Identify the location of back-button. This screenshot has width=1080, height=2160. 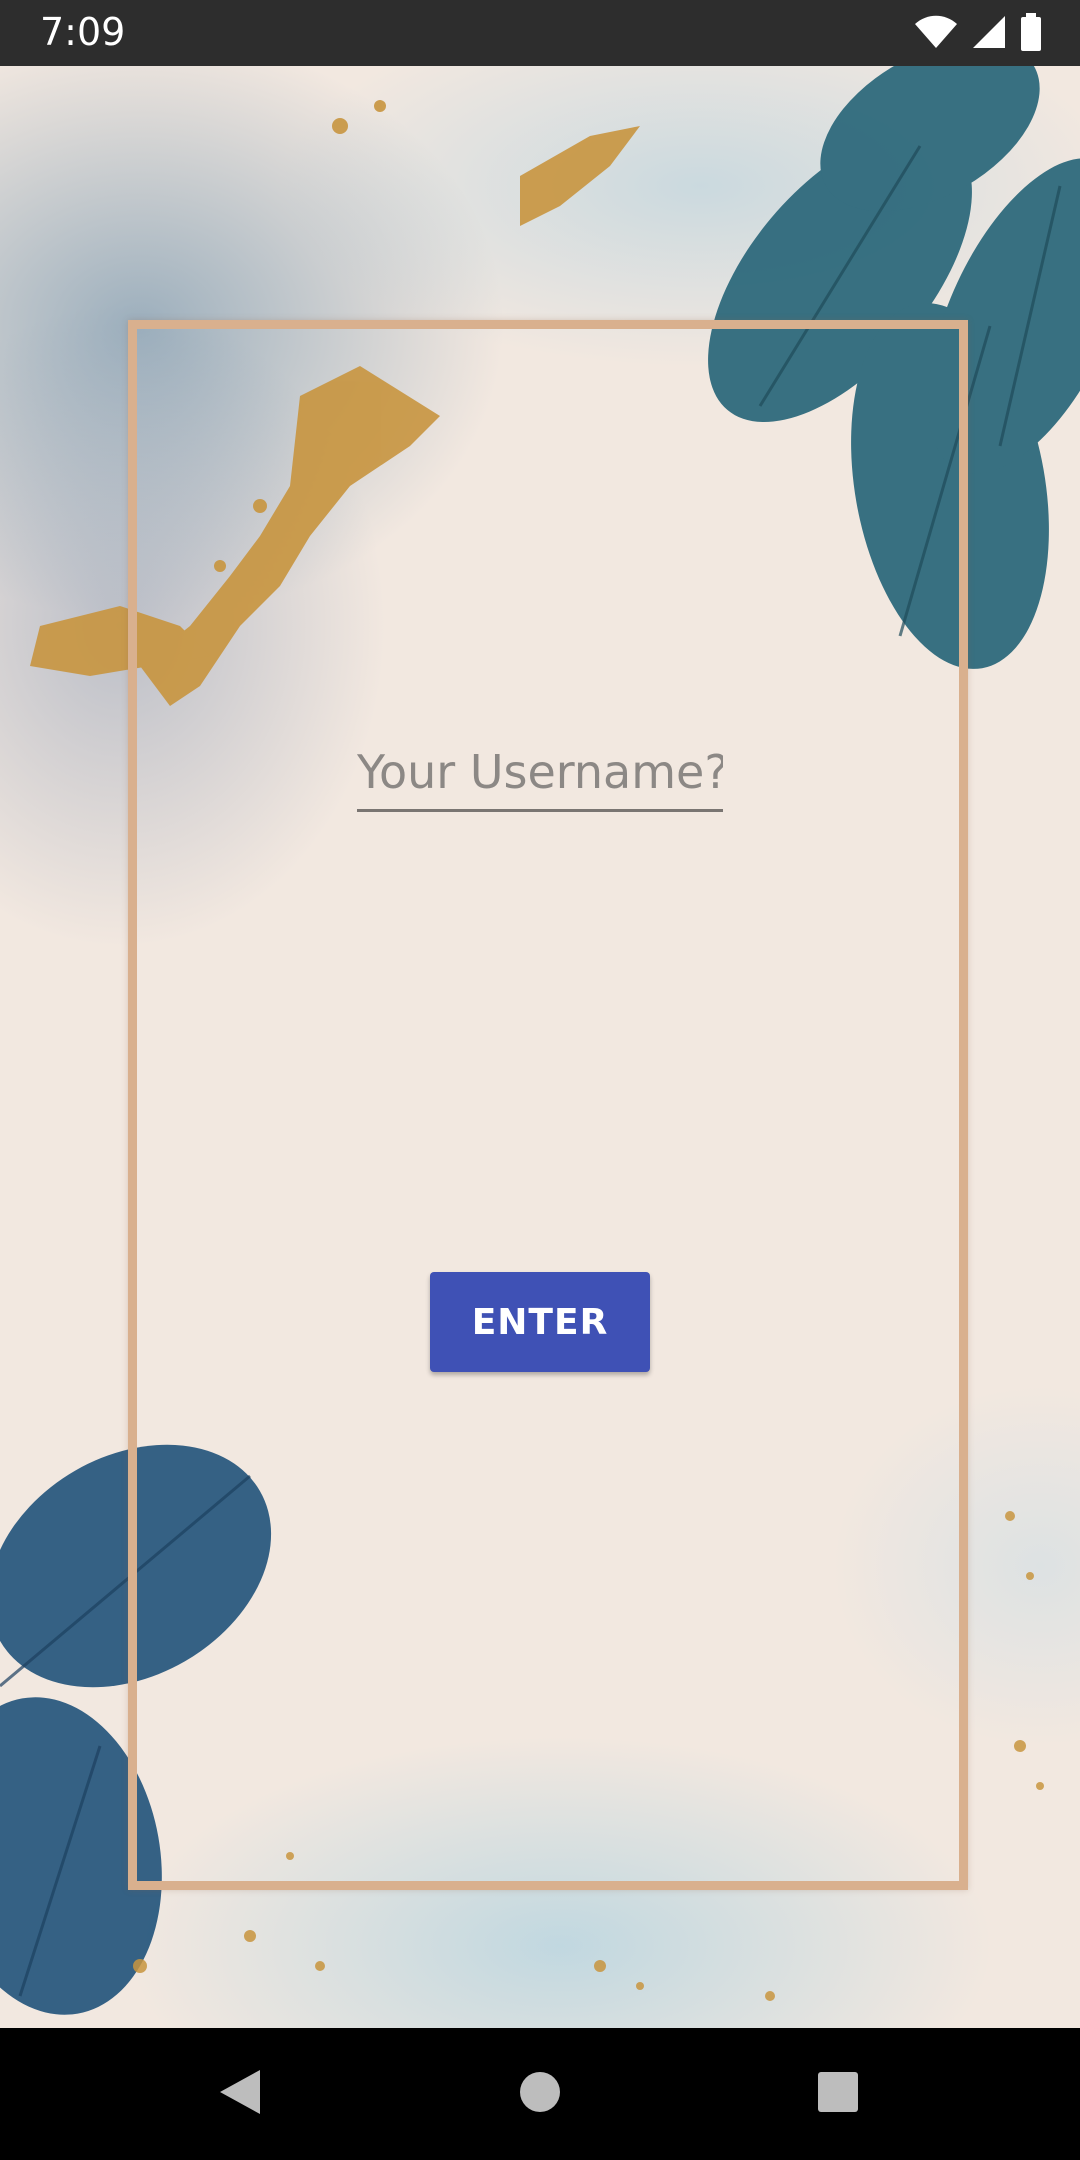
(240, 2094).